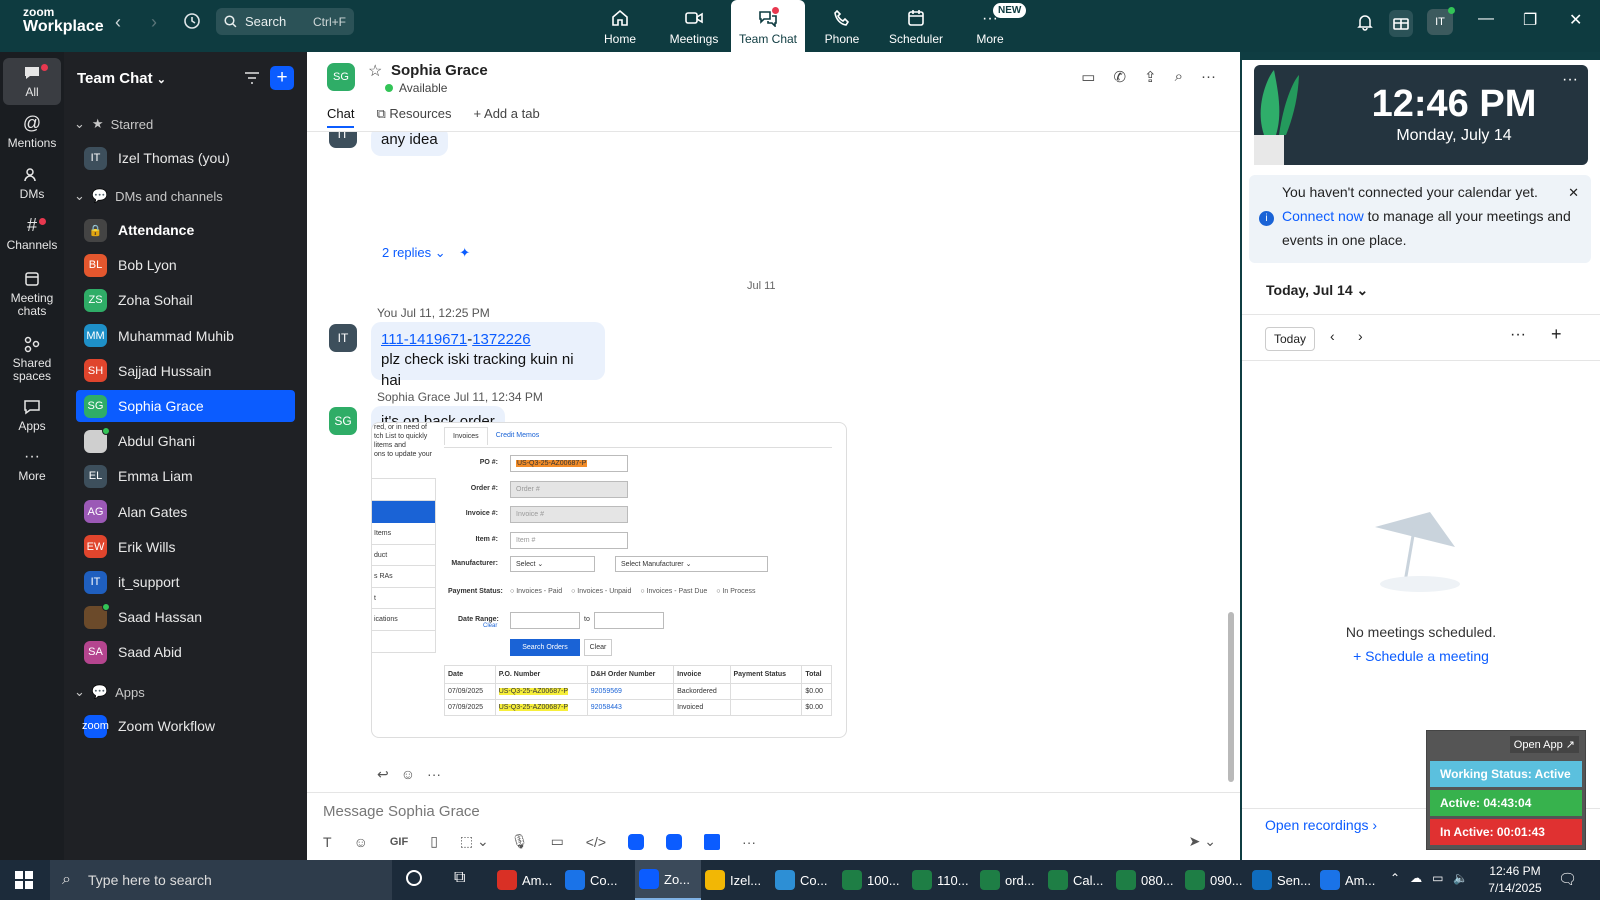  Describe the element at coordinates (749, 842) in the screenshot. I see `more-tools-icon: ···` at that location.